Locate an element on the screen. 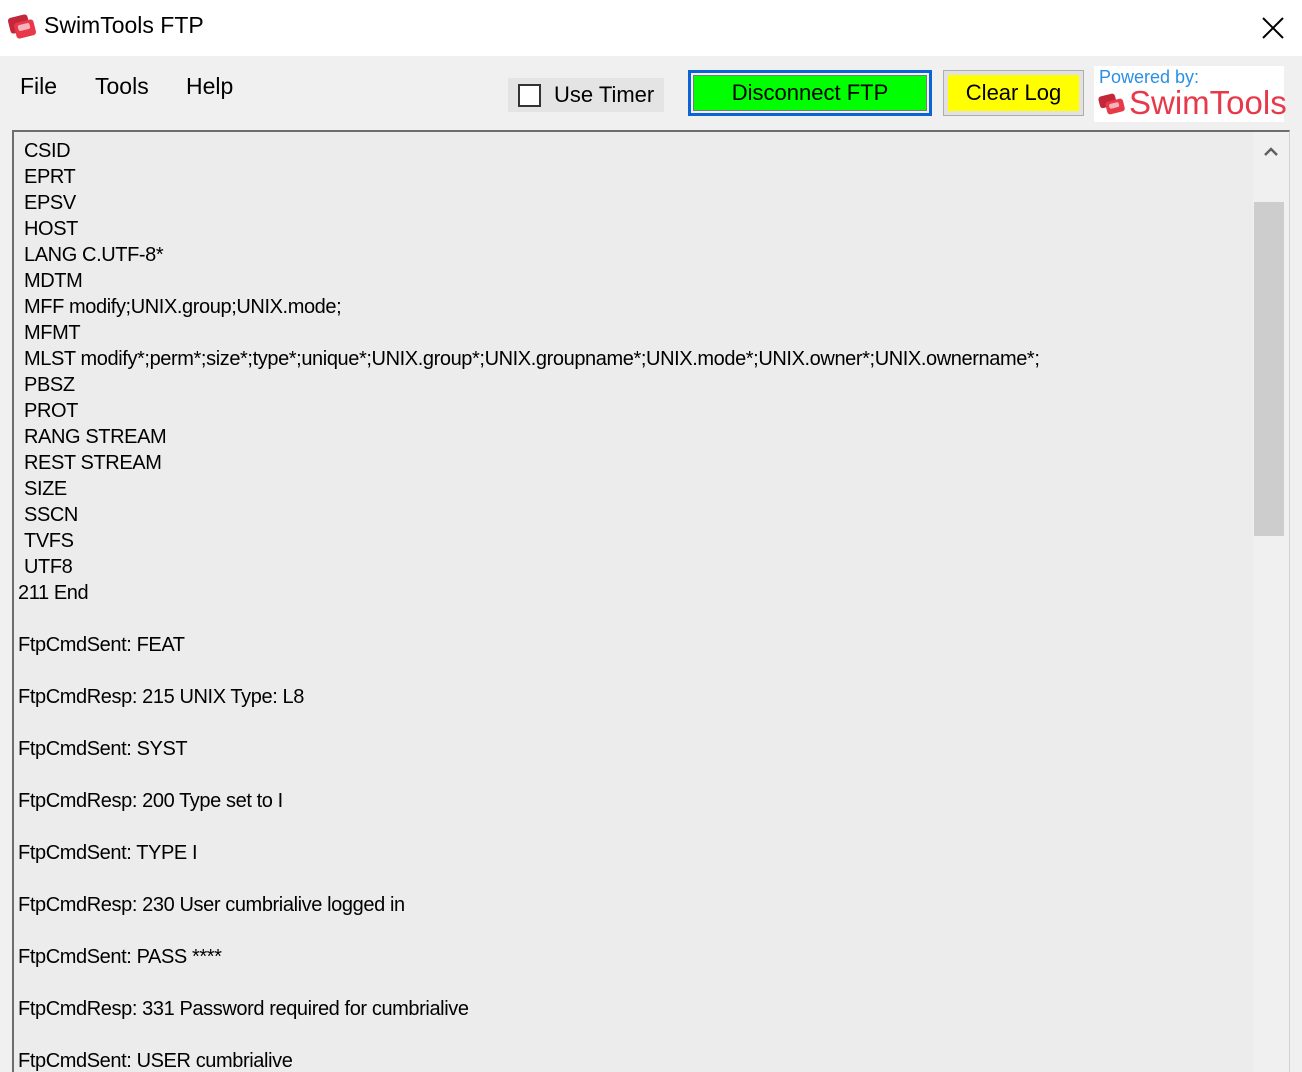 This screenshot has width=1302, height=1072. log-line: CSID is located at coordinates (47, 151).